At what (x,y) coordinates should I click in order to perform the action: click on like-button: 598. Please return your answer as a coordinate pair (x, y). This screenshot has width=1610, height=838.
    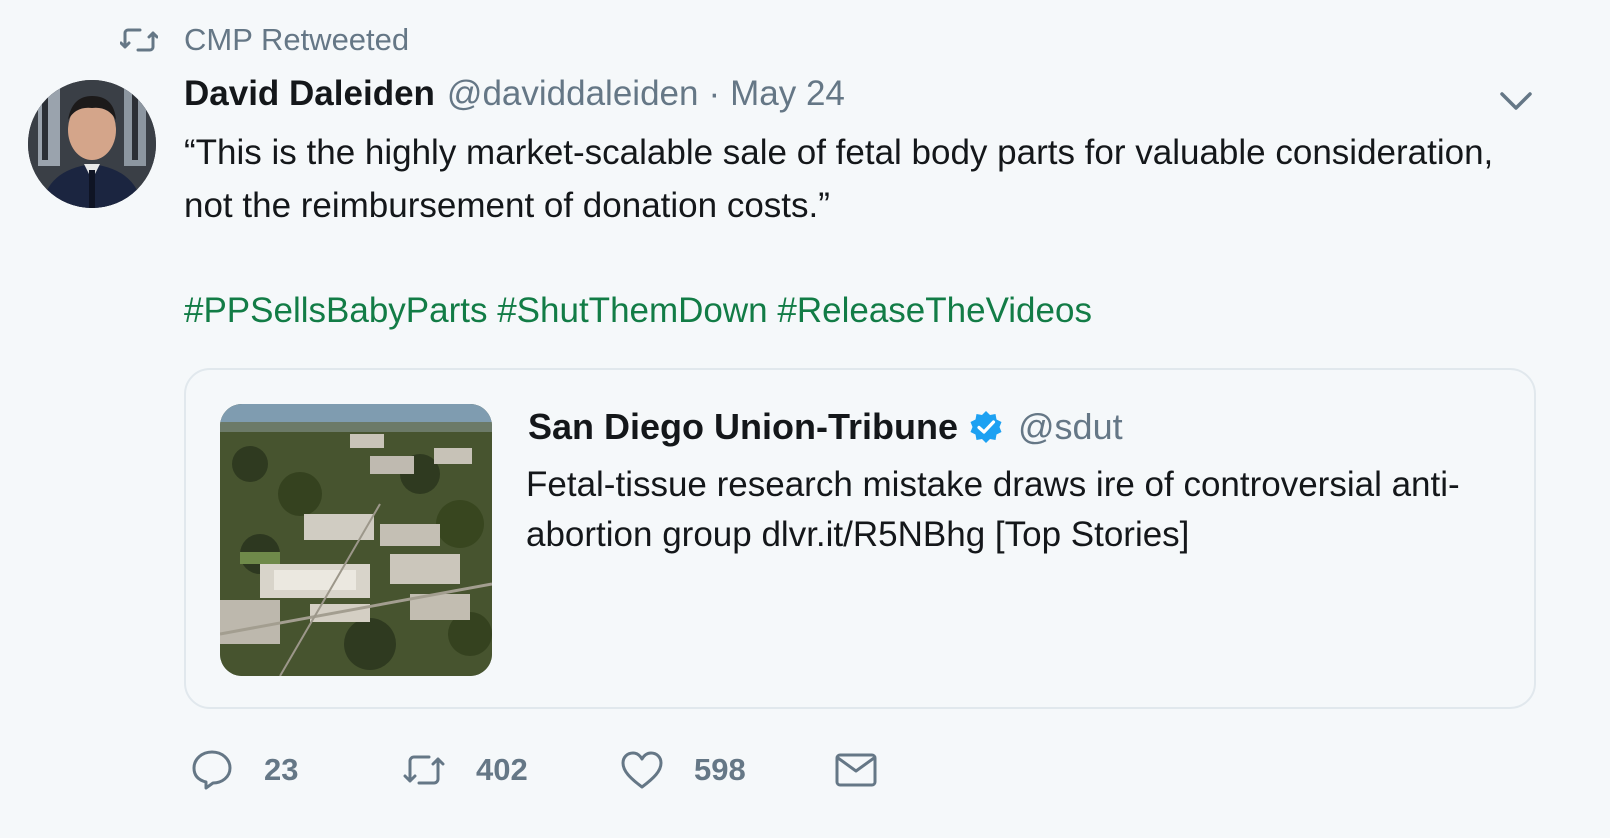
    Looking at the image, I should click on (727, 770).